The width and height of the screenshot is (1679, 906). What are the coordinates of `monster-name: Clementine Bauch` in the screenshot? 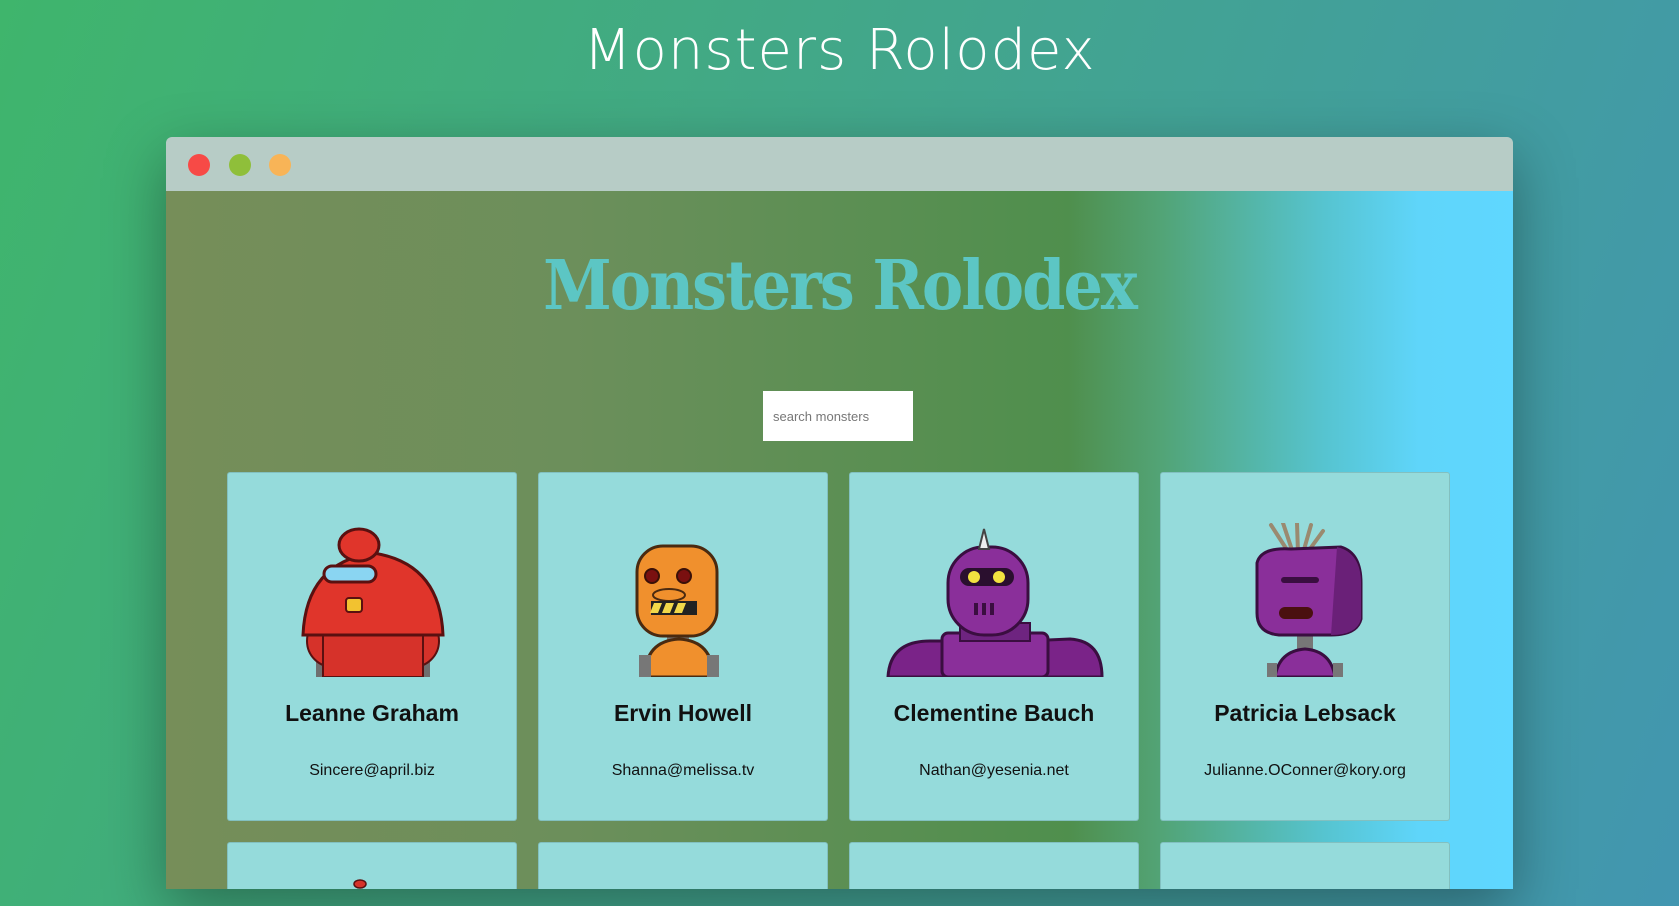 It's located at (994, 713).